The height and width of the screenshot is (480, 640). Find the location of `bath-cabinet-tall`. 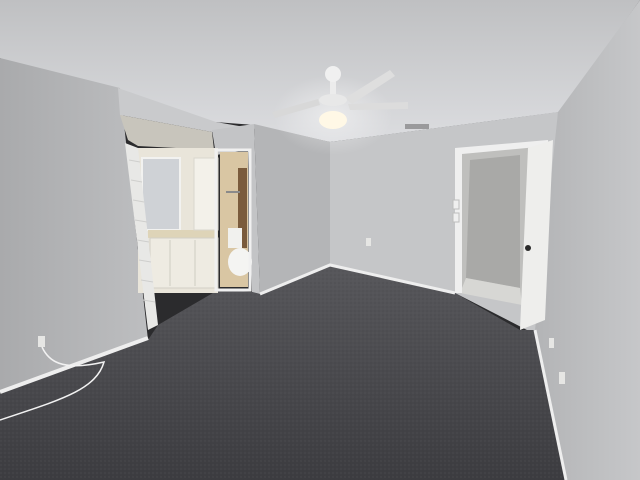

bath-cabinet-tall is located at coordinates (206, 194).